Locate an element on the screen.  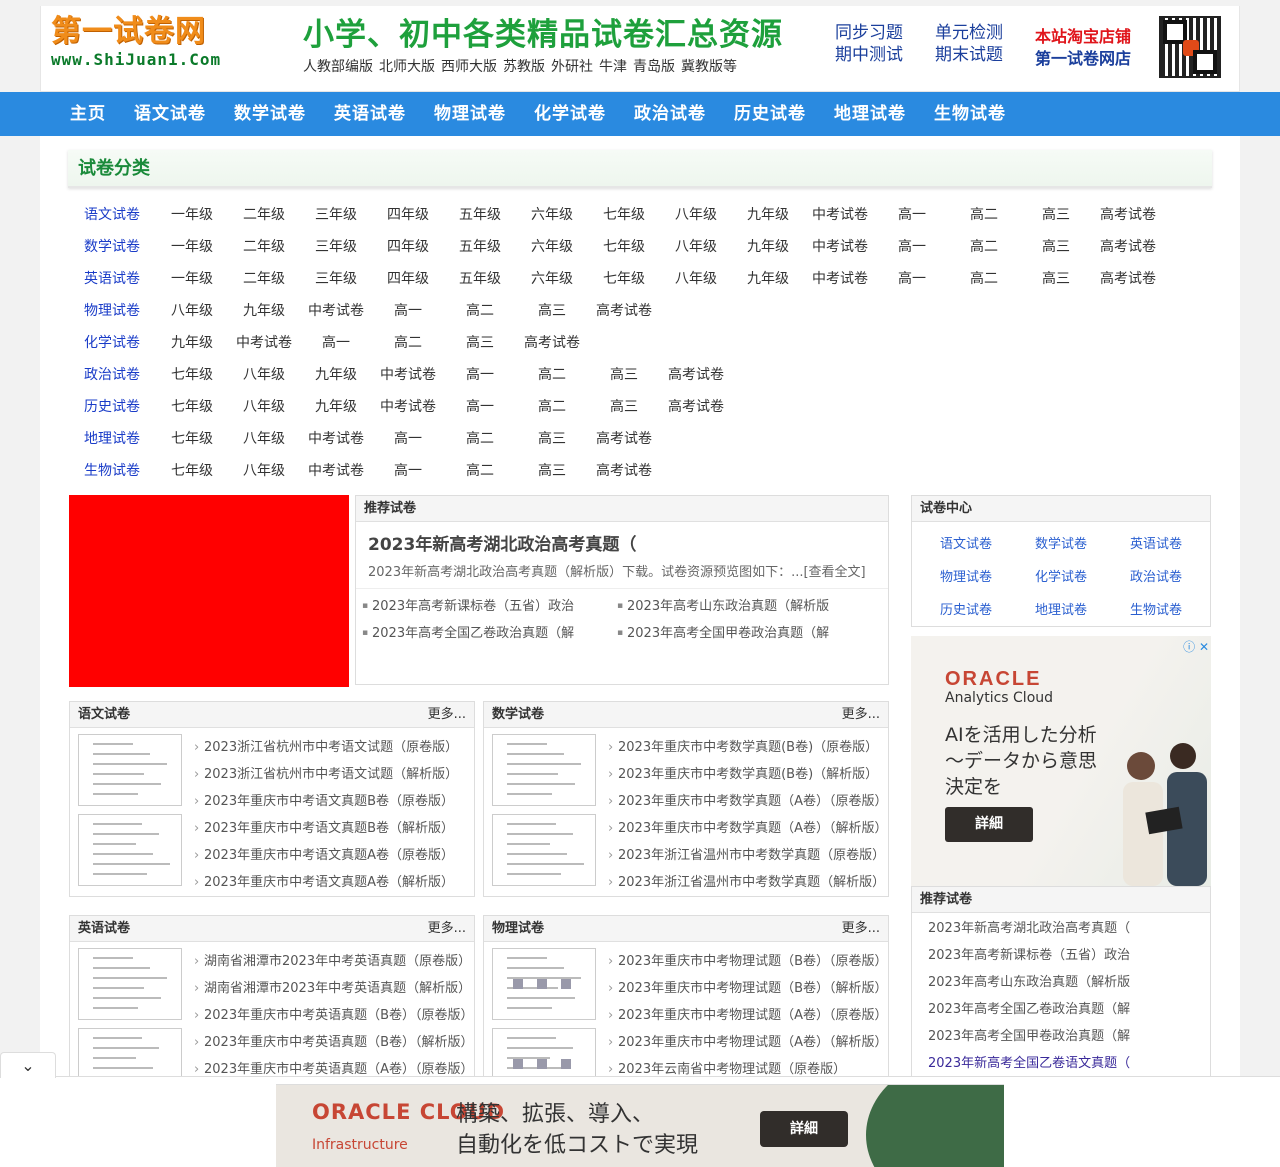
category-grade-link: 一年级 is located at coordinates (192, 278).